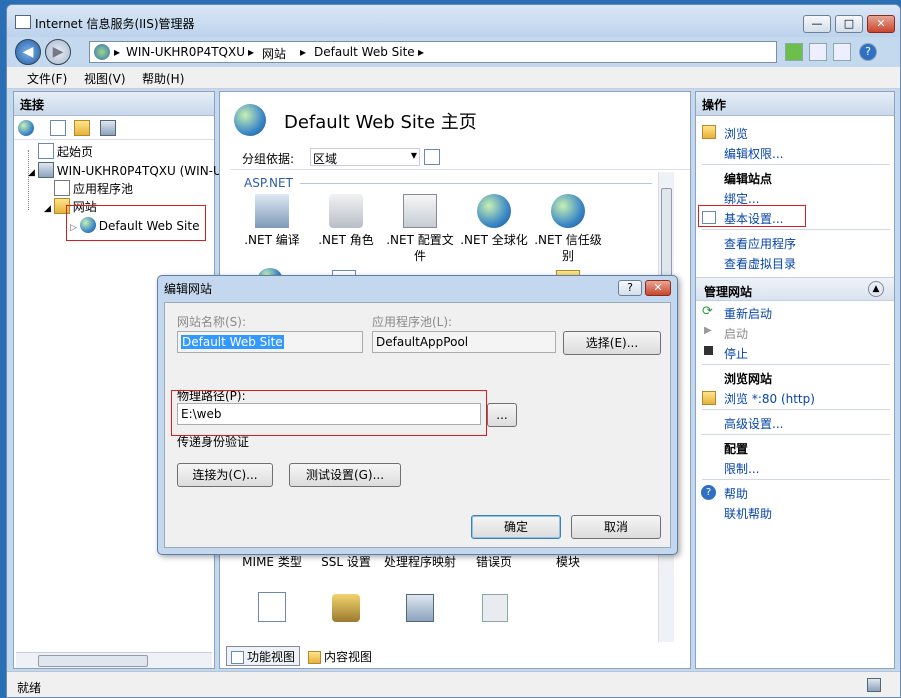 The width and height of the screenshot is (901, 698). What do you see at coordinates (346, 211) in the screenshot?
I see `roles-icon` at bounding box center [346, 211].